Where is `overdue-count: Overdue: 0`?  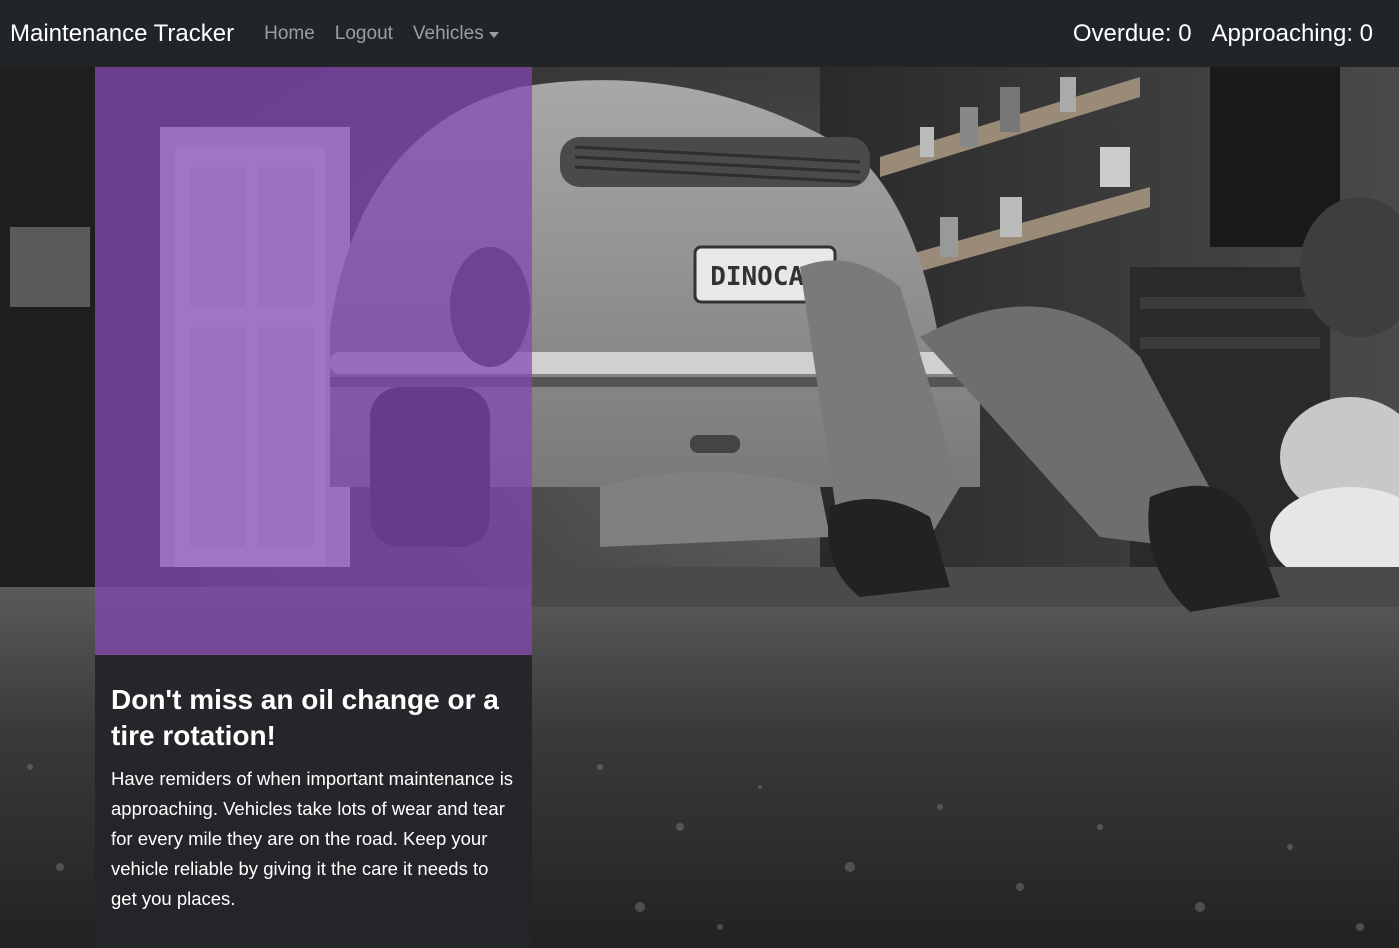
overdue-count: Overdue: 0 is located at coordinates (1132, 33).